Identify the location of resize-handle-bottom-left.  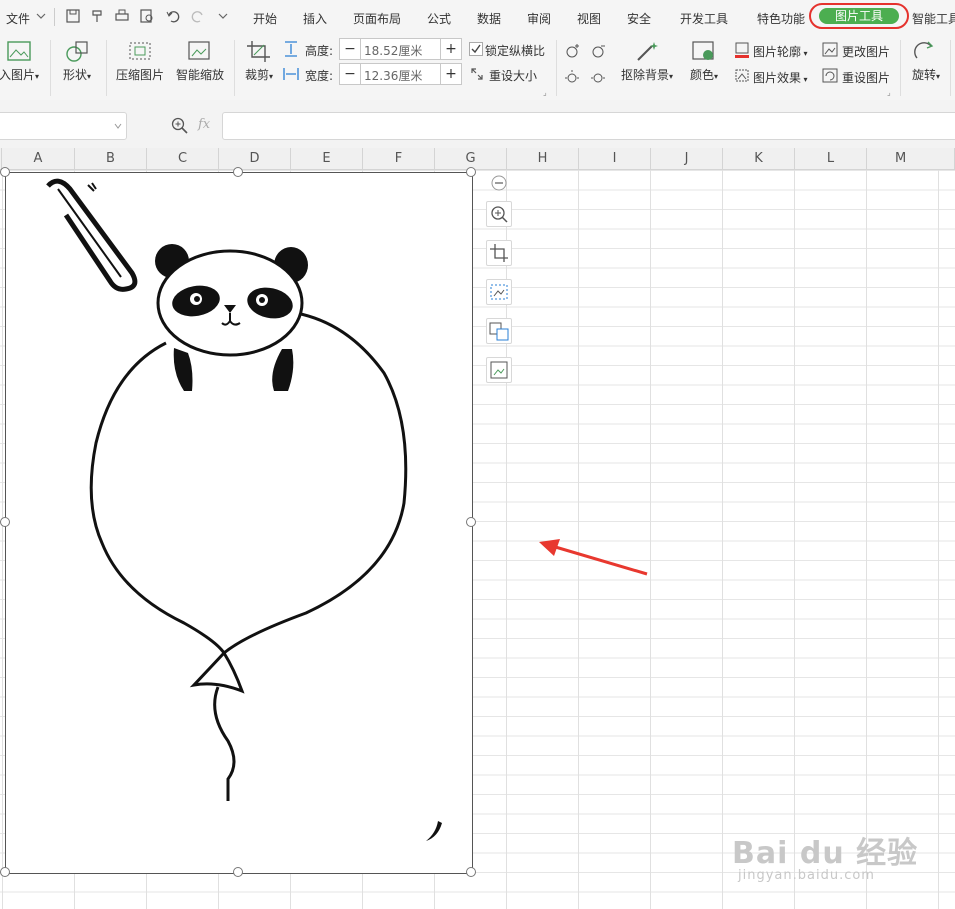
(5, 872).